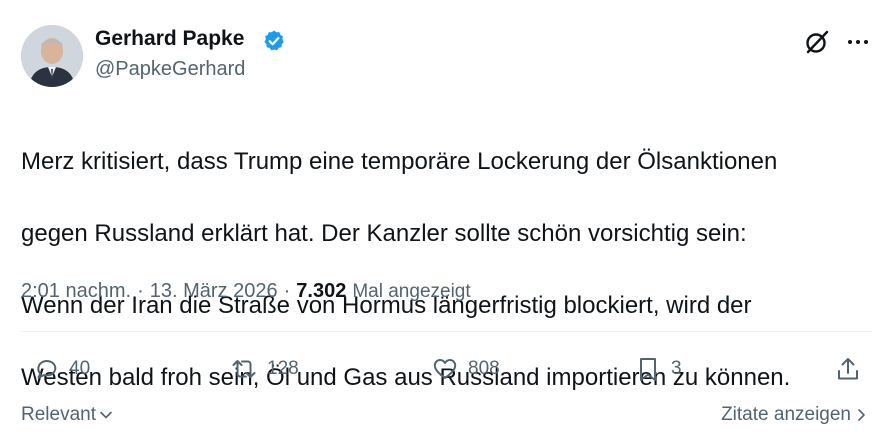  What do you see at coordinates (80, 368) in the screenshot?
I see `reply-count: 40` at bounding box center [80, 368].